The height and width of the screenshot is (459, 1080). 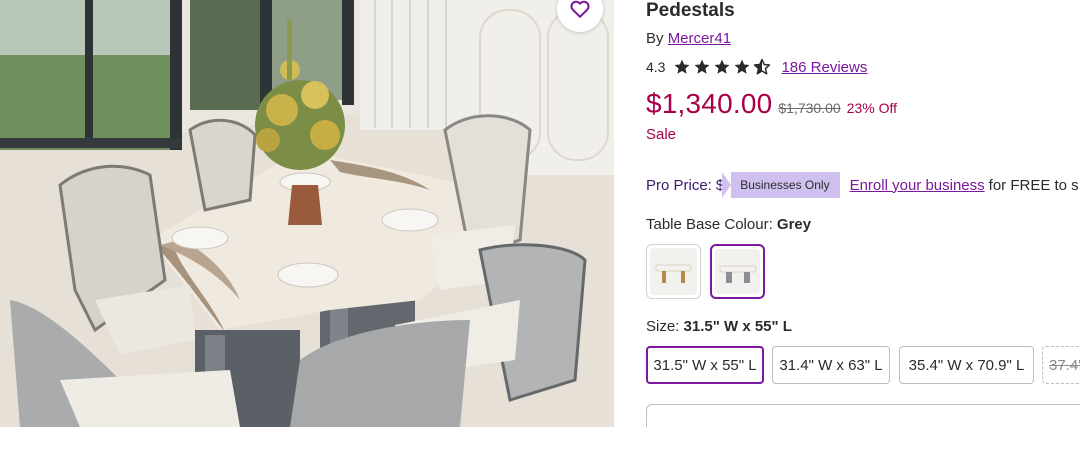 I want to click on page-bottom-strip, so click(x=540, y=443).